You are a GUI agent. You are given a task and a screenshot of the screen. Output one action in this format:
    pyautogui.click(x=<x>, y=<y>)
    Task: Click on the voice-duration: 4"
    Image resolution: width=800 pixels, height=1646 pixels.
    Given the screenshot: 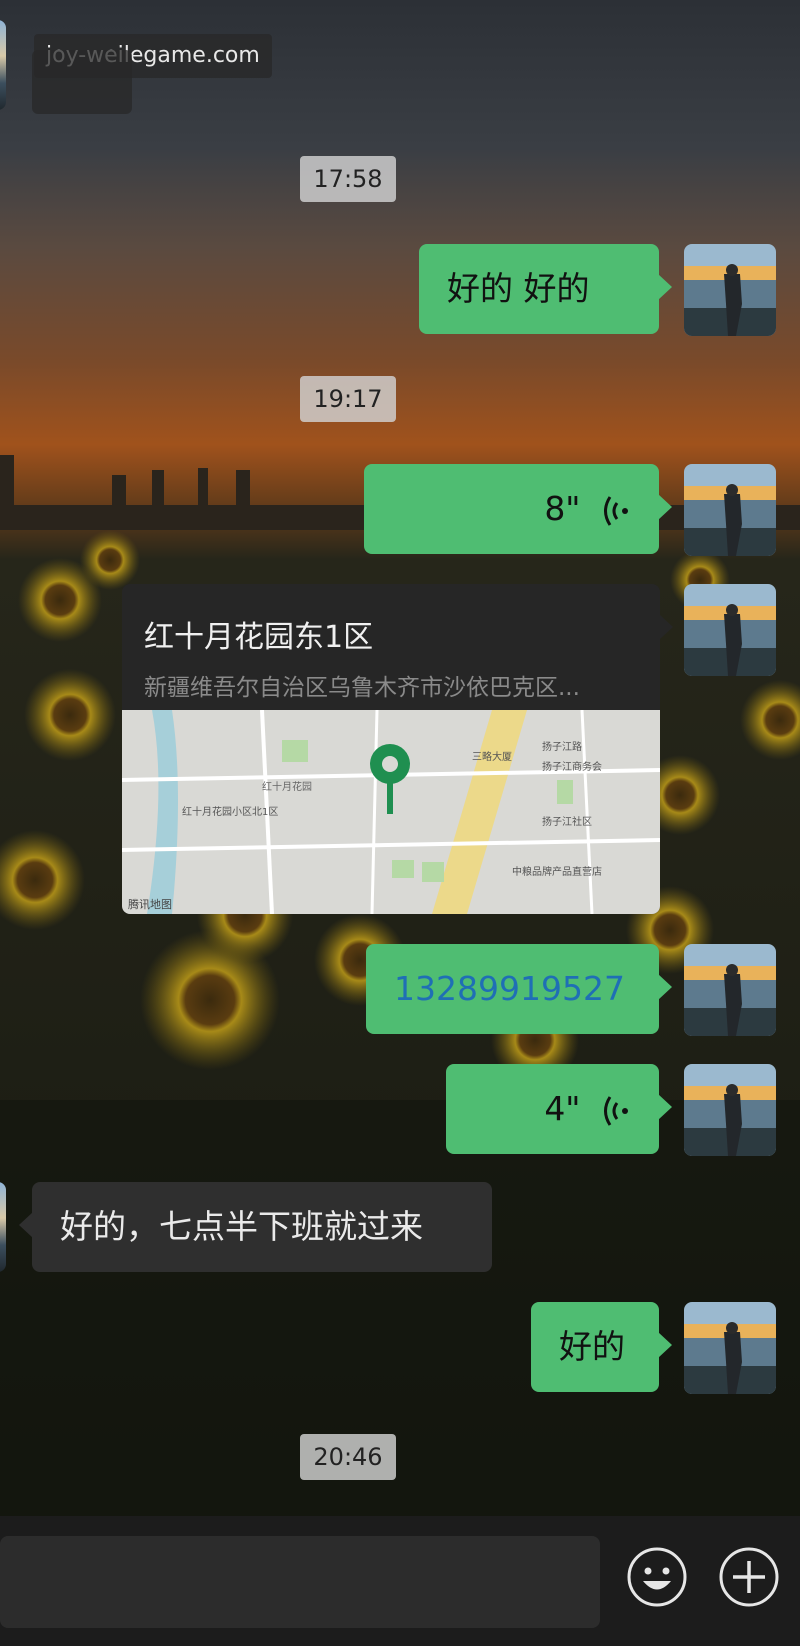 What is the action you would take?
    pyautogui.click(x=562, y=1108)
    